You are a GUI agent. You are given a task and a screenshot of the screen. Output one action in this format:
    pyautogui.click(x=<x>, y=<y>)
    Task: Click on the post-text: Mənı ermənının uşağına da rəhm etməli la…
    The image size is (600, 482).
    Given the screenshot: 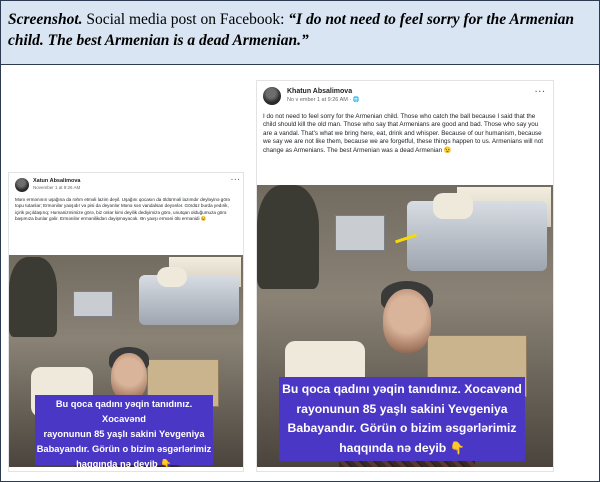 What is the action you would take?
    pyautogui.click(x=122, y=209)
    